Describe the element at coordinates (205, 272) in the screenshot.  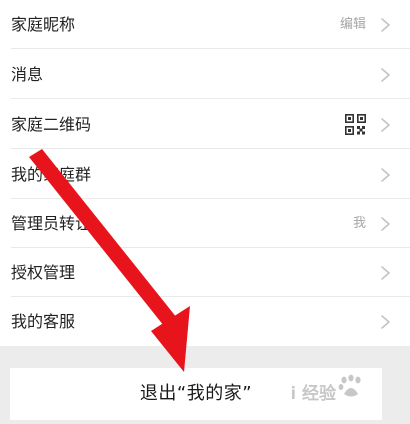
I see `row-authorization-management: 授权管理` at that location.